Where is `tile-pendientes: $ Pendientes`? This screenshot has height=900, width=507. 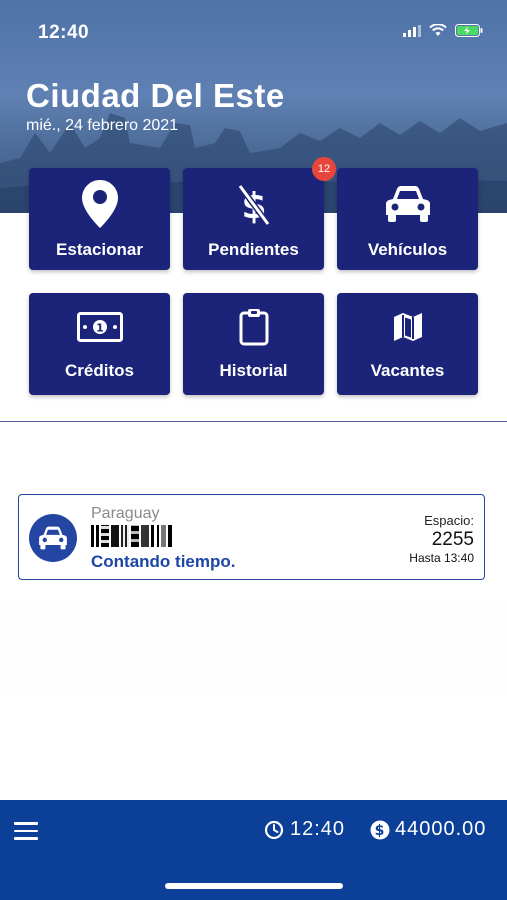 tile-pendientes: $ Pendientes is located at coordinates (253, 219).